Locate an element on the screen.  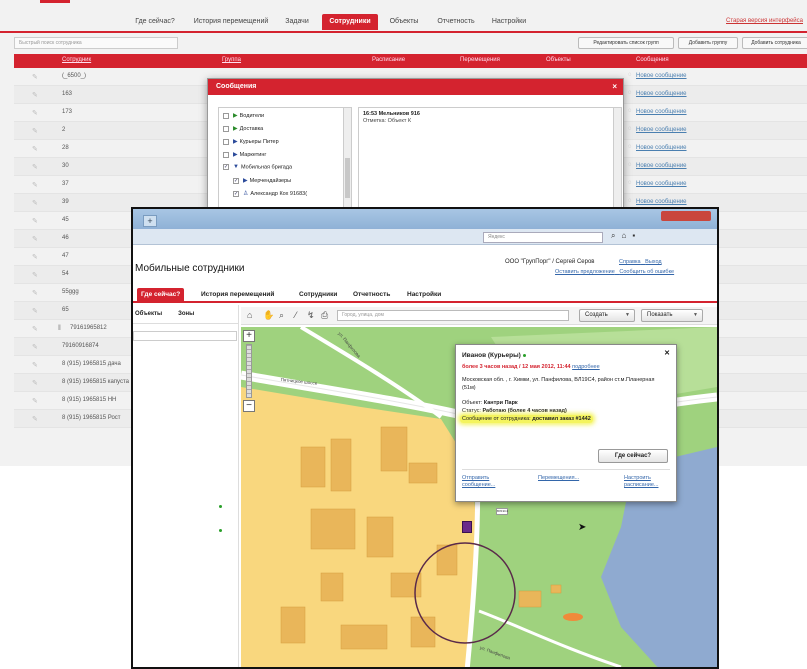
tree-scrollbar is located at coordinates (347, 158).